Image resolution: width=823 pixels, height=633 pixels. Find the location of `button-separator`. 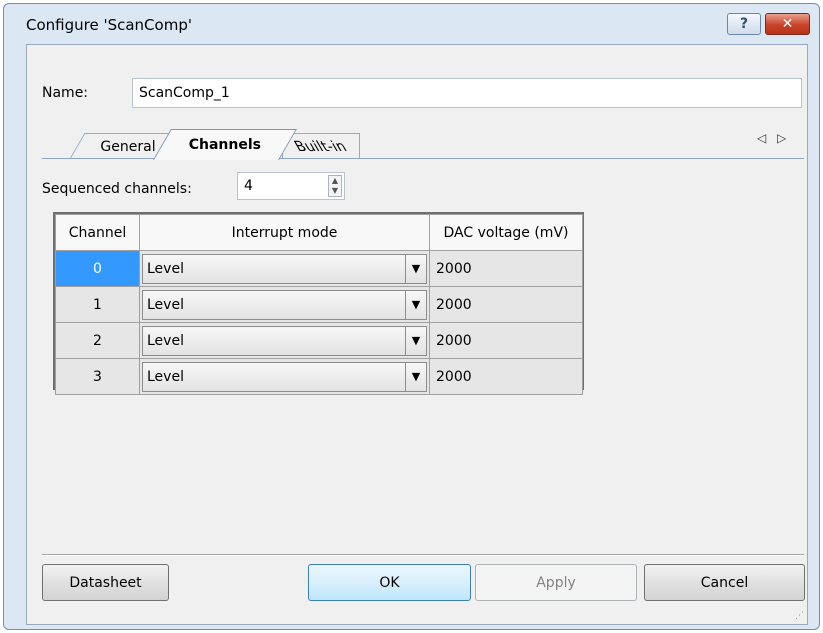

button-separator is located at coordinates (423, 555).